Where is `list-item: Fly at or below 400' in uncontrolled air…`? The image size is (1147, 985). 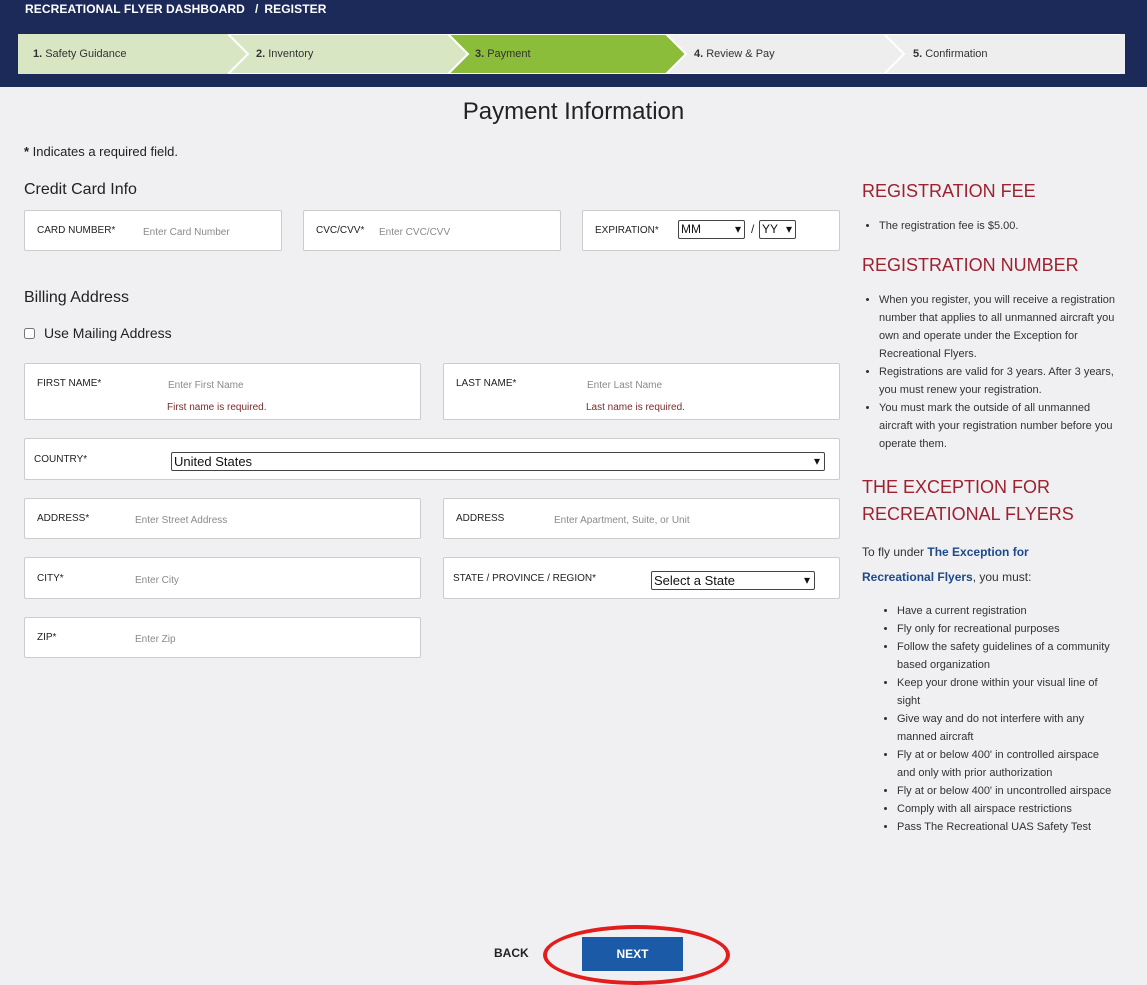
list-item: Fly at or below 400' in uncontrolled air… is located at coordinates (1004, 791).